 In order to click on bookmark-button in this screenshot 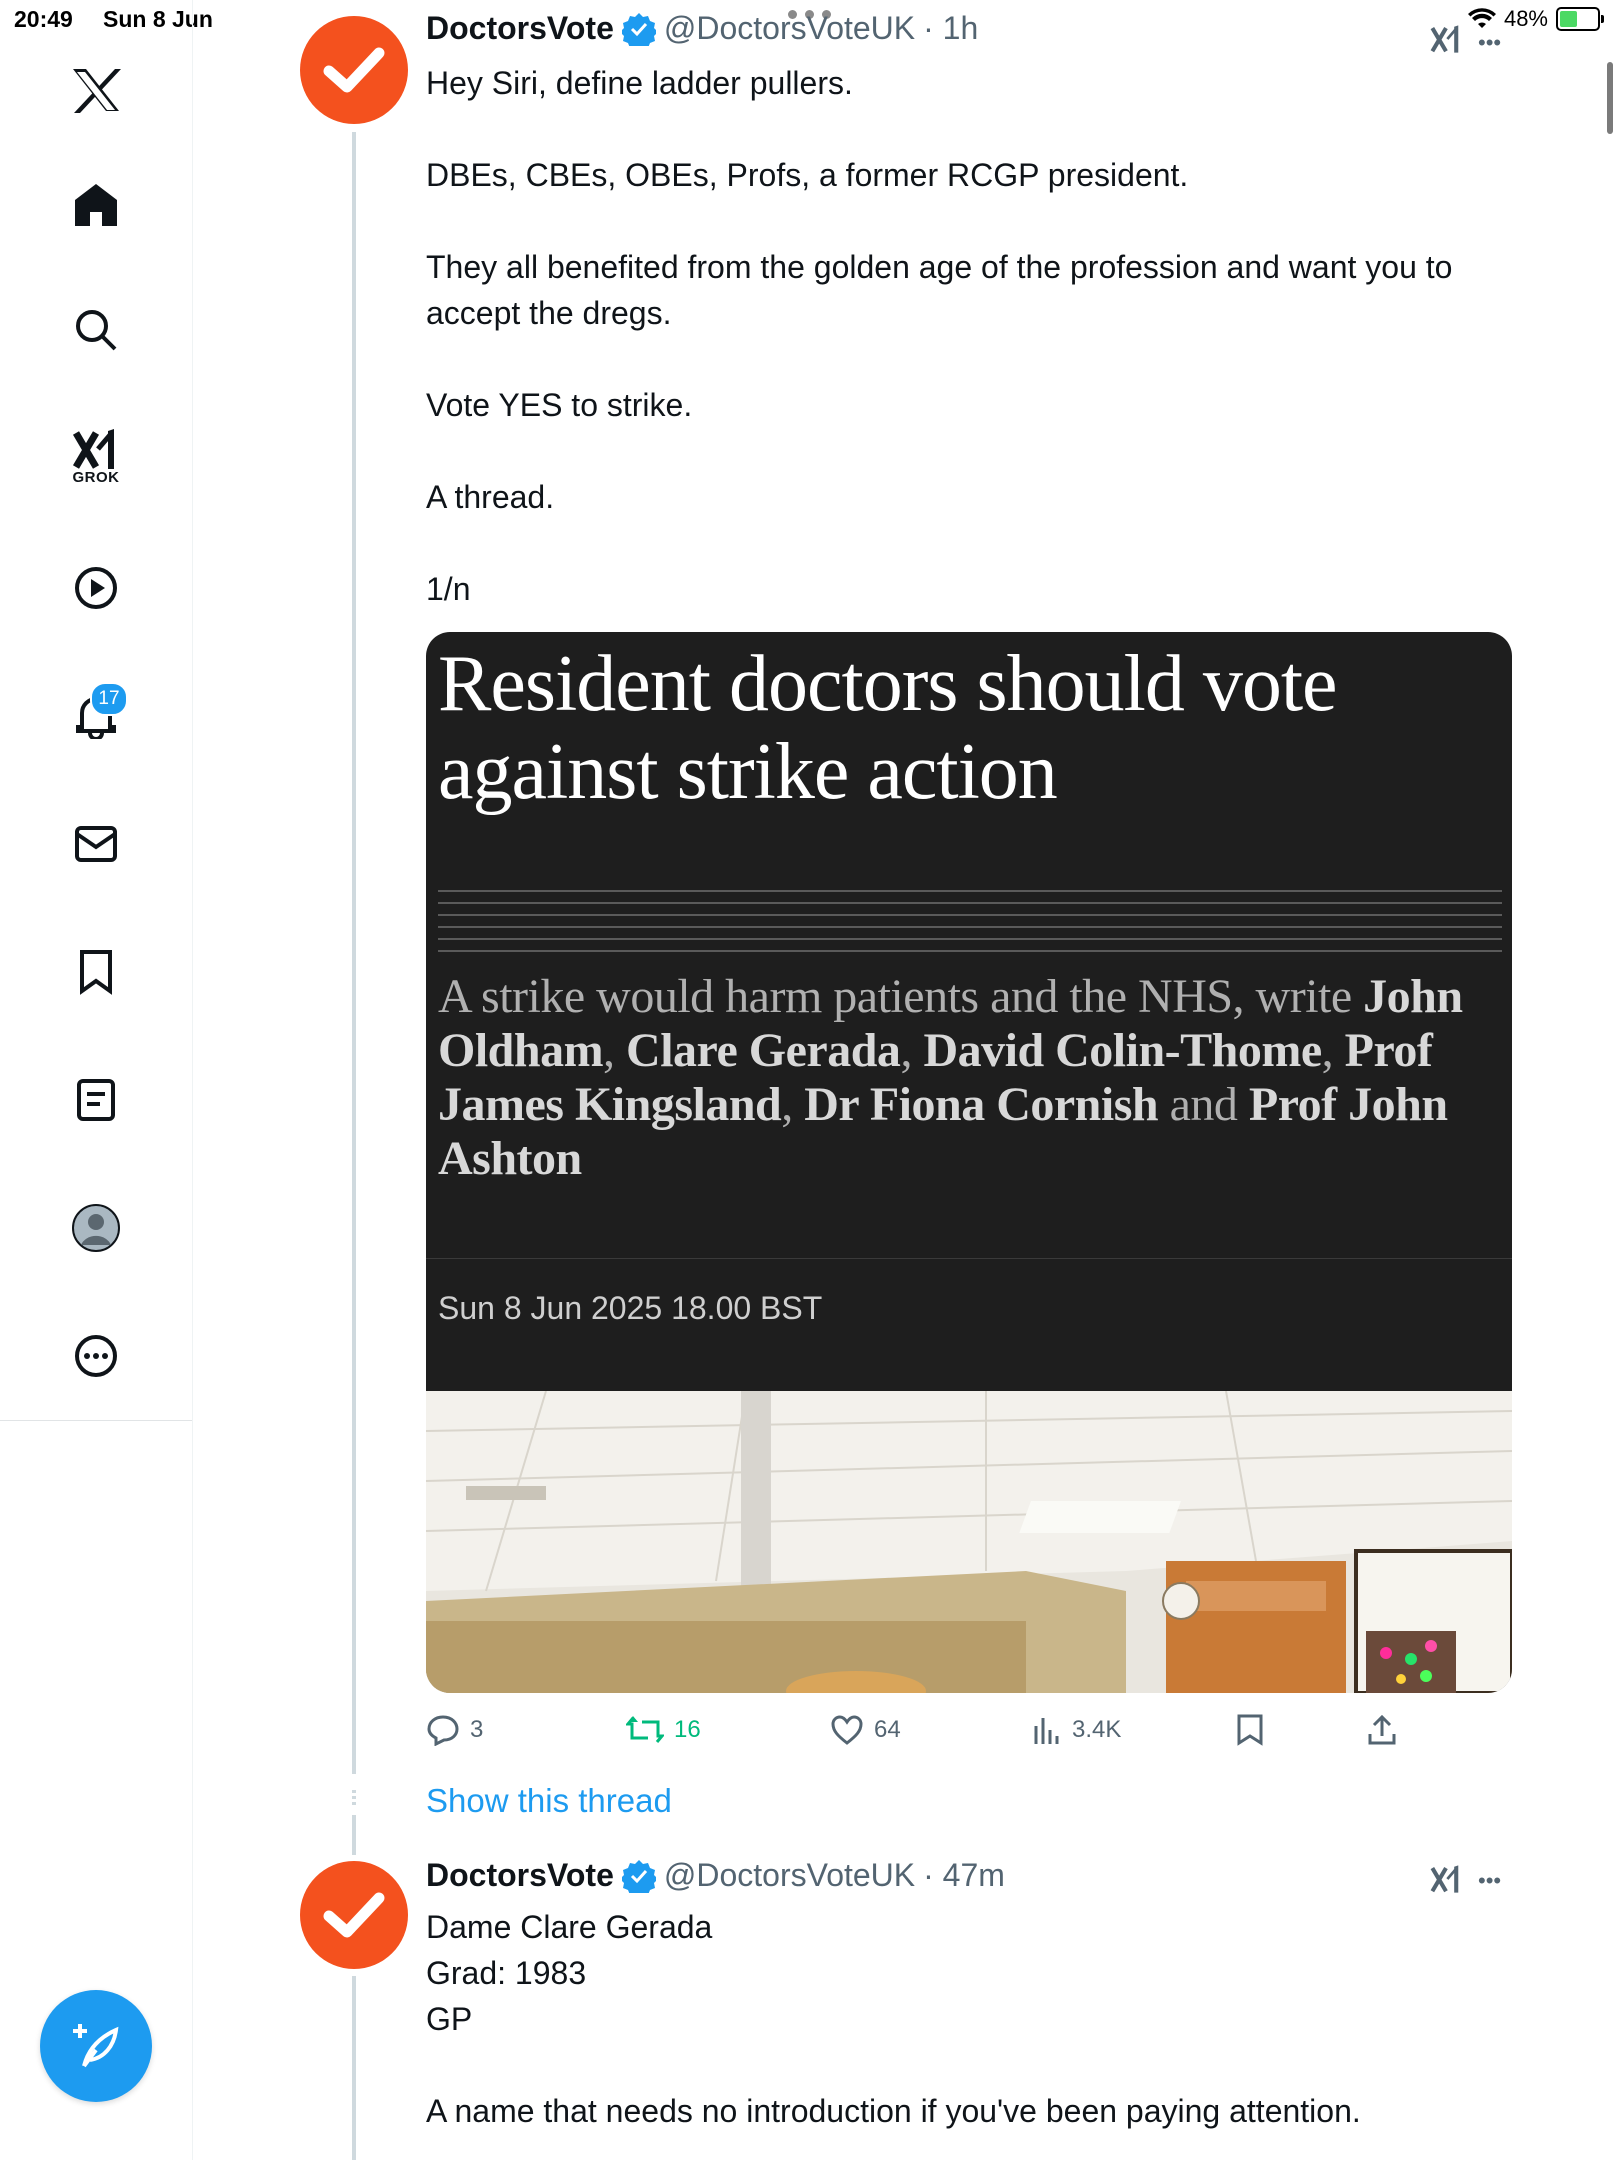, I will do `click(1250, 1730)`.